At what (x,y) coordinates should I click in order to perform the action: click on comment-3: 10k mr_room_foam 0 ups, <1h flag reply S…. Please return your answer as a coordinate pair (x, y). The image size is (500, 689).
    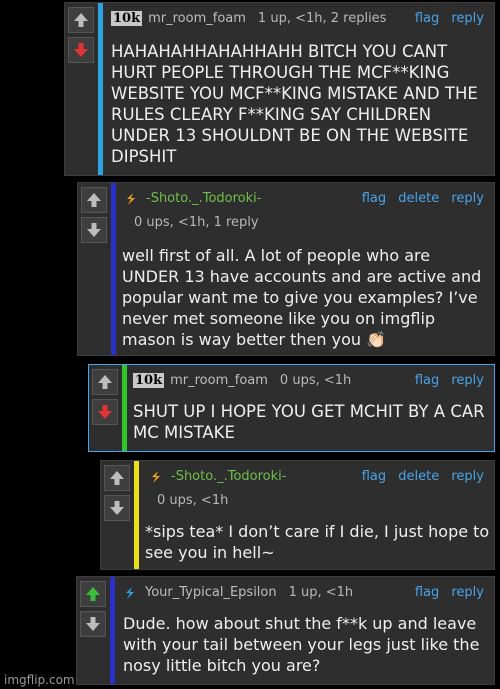
    Looking at the image, I should click on (291, 408).